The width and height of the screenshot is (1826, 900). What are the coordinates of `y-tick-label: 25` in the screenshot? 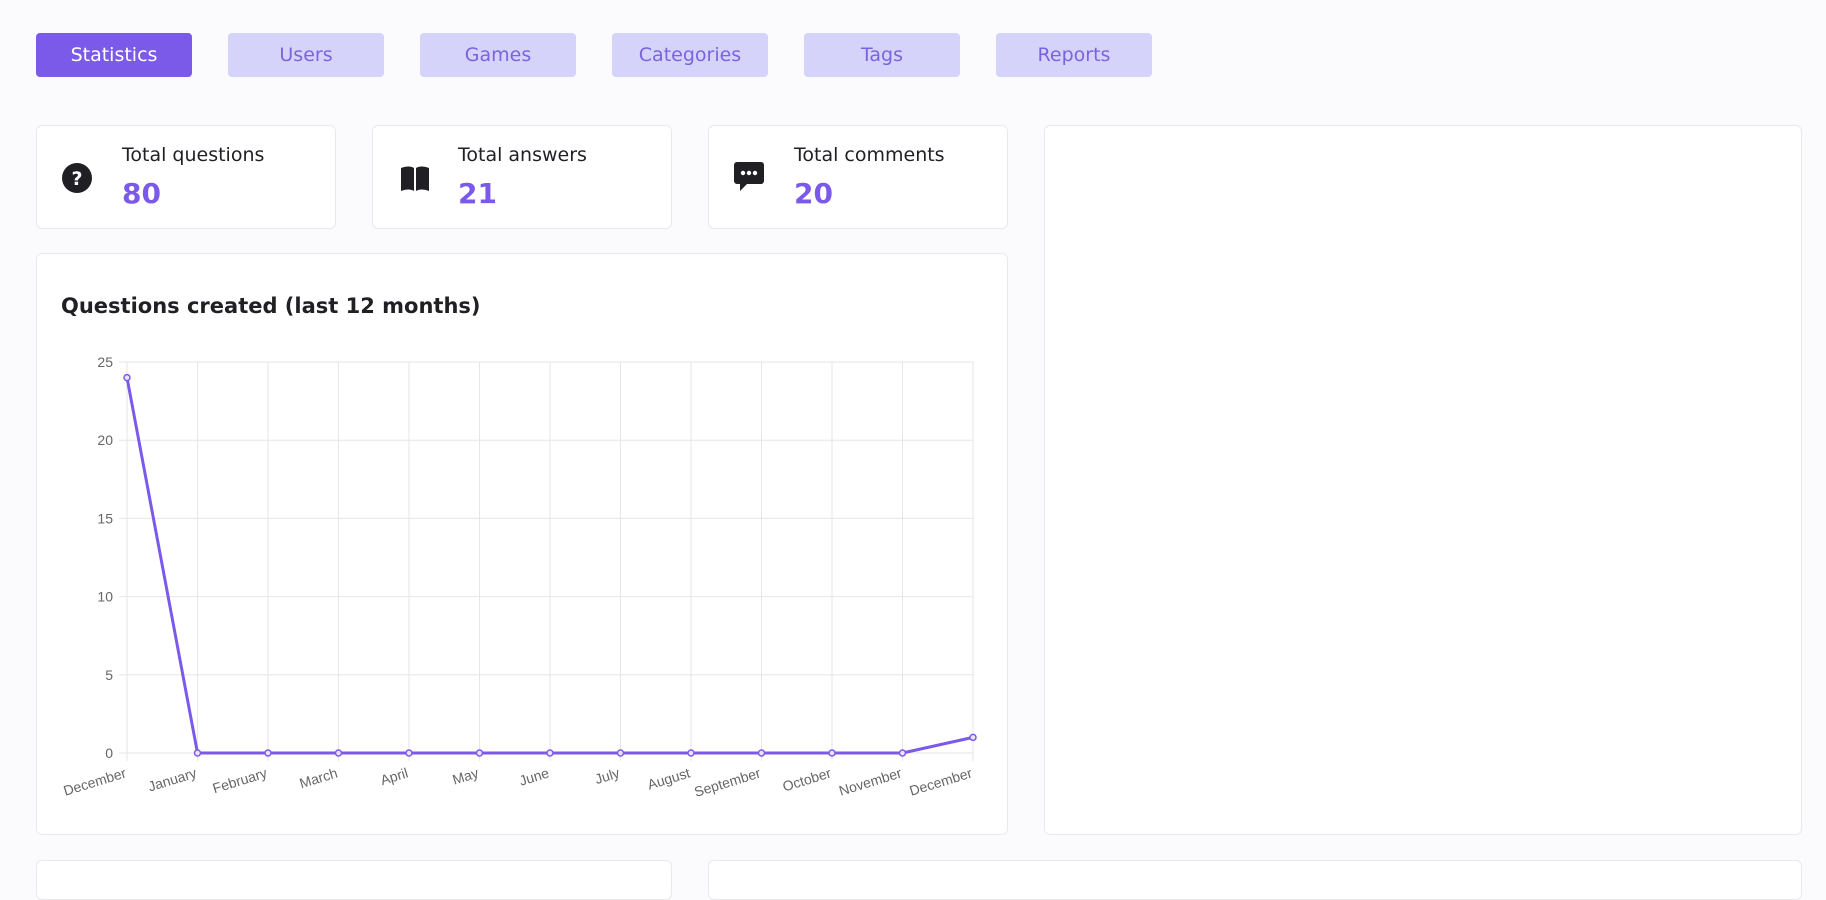 It's located at (105, 362).